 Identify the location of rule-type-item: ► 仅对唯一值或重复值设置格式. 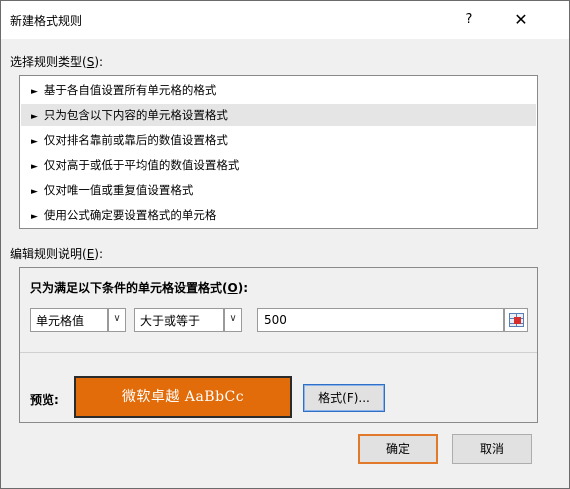
(278, 190).